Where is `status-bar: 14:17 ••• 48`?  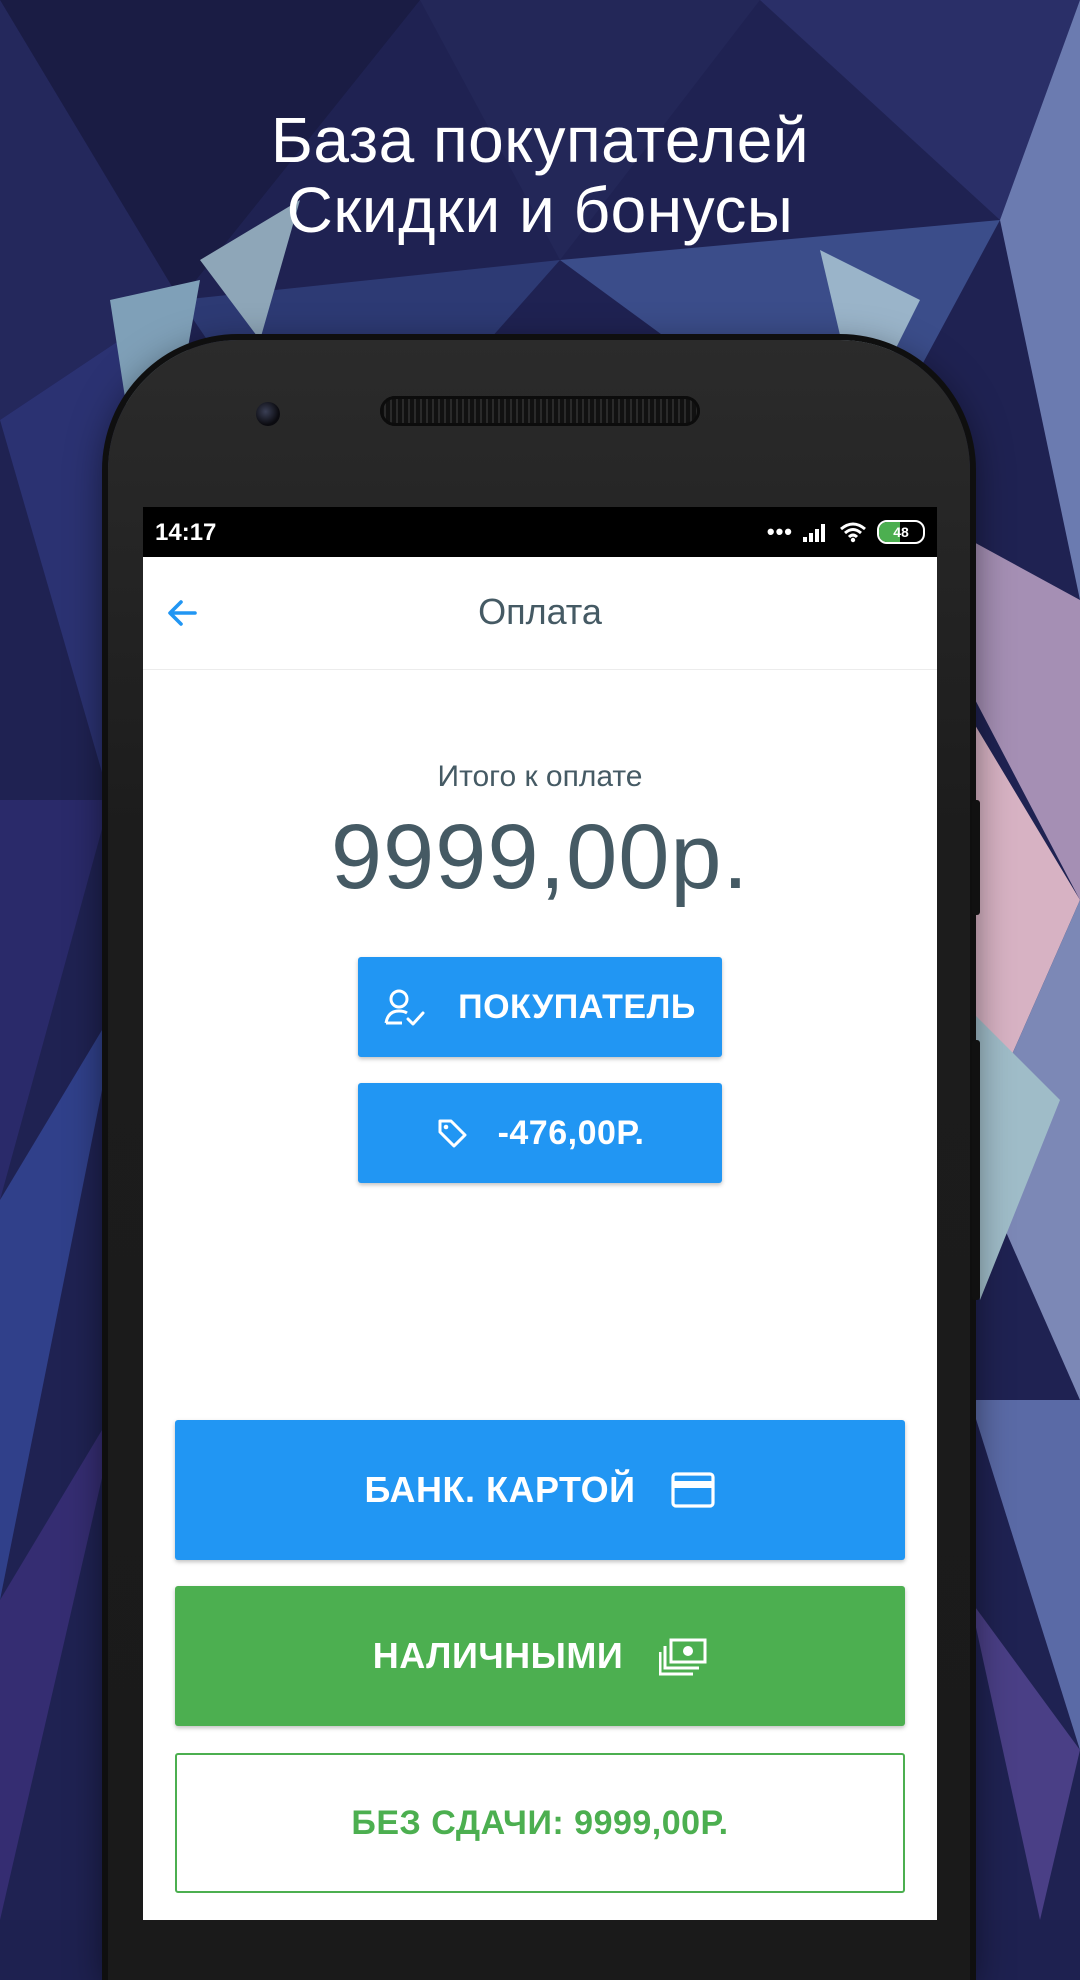 status-bar: 14:17 ••• 48 is located at coordinates (540, 532).